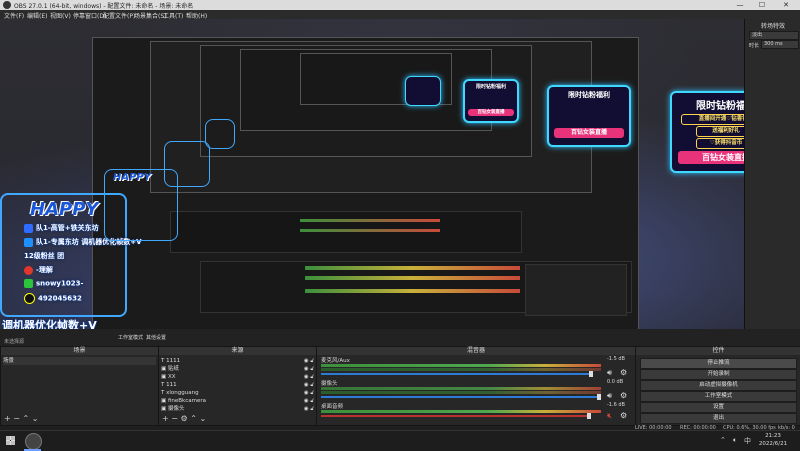 Image resolution: width=800 pixels, height=451 pixels. What do you see at coordinates (491, 101) in the screenshot?
I see `promo-card-echo-2: 限时钻粉福利 百钻女装直播` at bounding box center [491, 101].